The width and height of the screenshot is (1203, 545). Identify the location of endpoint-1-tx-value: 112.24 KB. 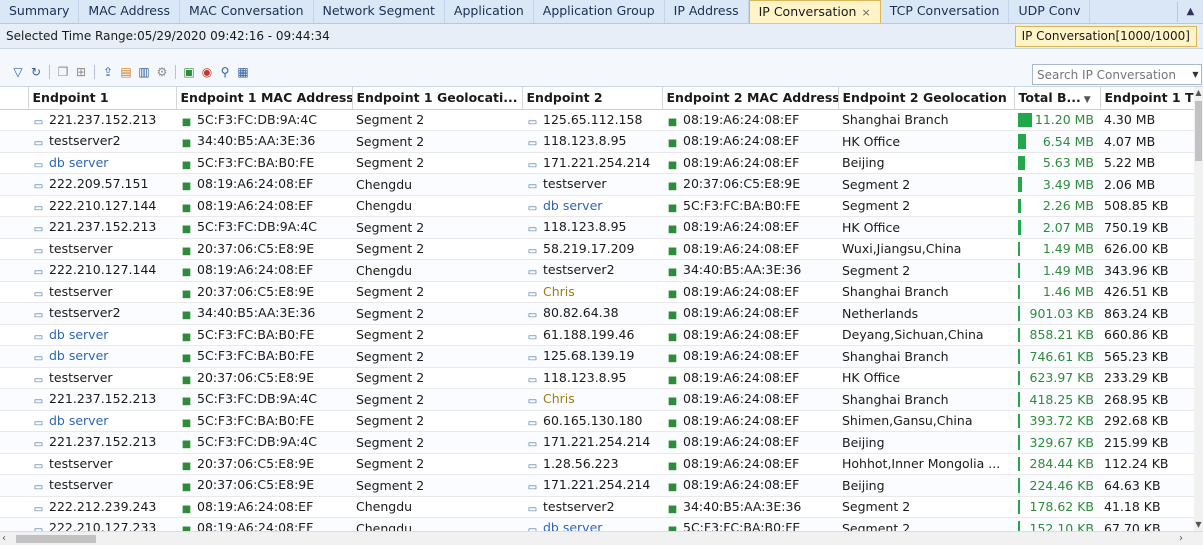
(1136, 464).